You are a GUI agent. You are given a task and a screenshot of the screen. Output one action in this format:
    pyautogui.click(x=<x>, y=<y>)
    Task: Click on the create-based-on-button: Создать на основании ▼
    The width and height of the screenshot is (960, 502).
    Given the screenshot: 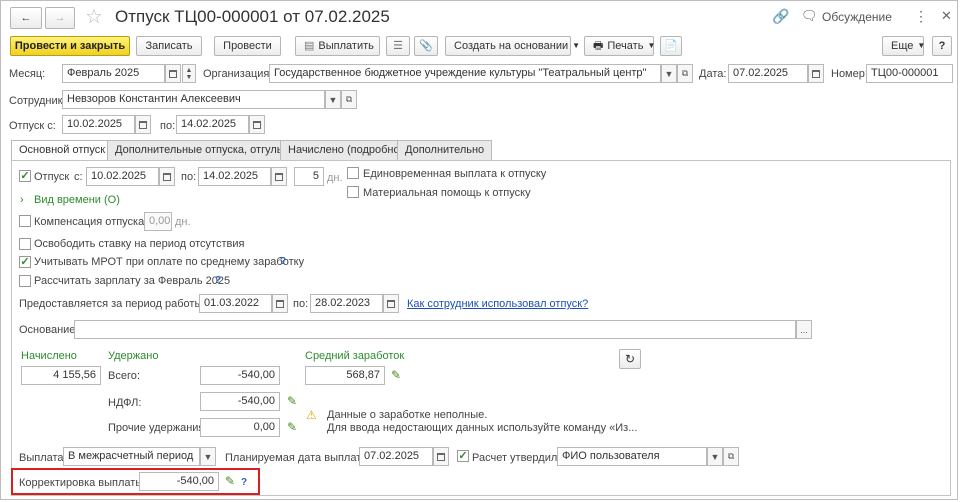 What is the action you would take?
    pyautogui.click(x=512, y=46)
    